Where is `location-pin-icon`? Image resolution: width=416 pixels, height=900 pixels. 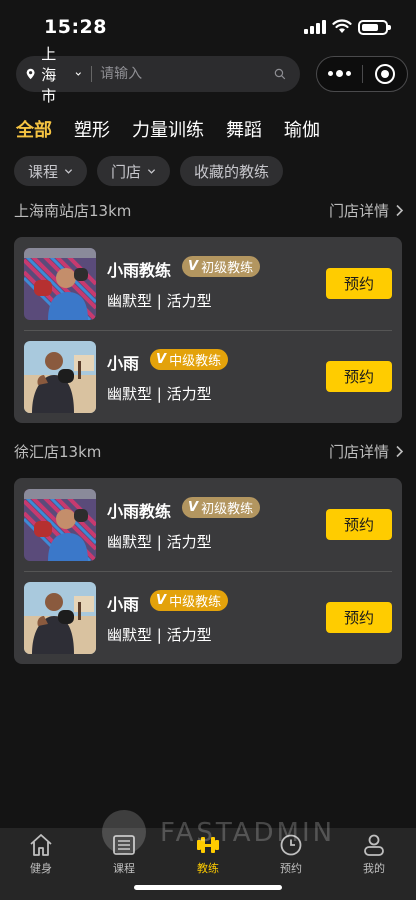
location-pin-icon is located at coordinates (30, 74).